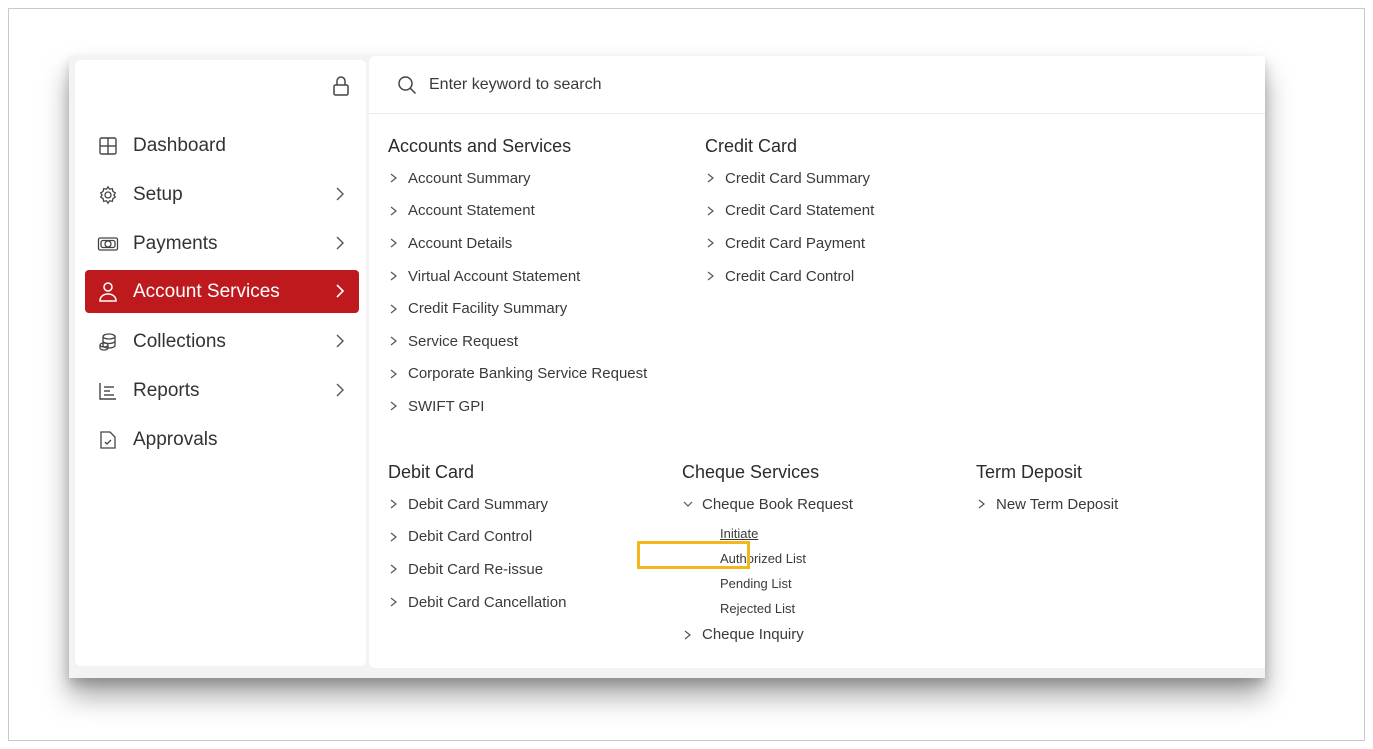 The image size is (1373, 749). What do you see at coordinates (729, 84) in the screenshot?
I see `search-input` at bounding box center [729, 84].